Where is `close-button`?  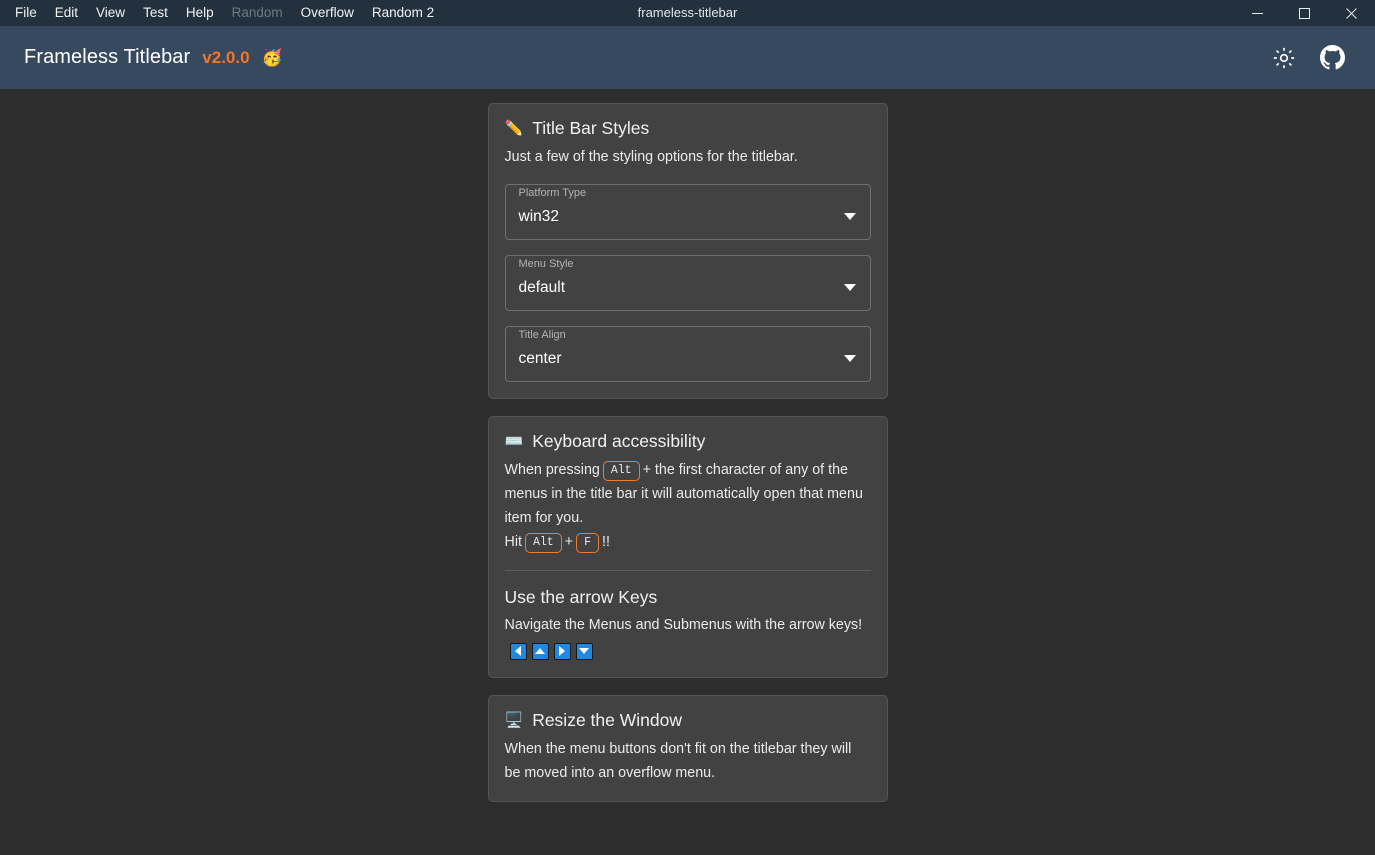
close-button is located at coordinates (1351, 13).